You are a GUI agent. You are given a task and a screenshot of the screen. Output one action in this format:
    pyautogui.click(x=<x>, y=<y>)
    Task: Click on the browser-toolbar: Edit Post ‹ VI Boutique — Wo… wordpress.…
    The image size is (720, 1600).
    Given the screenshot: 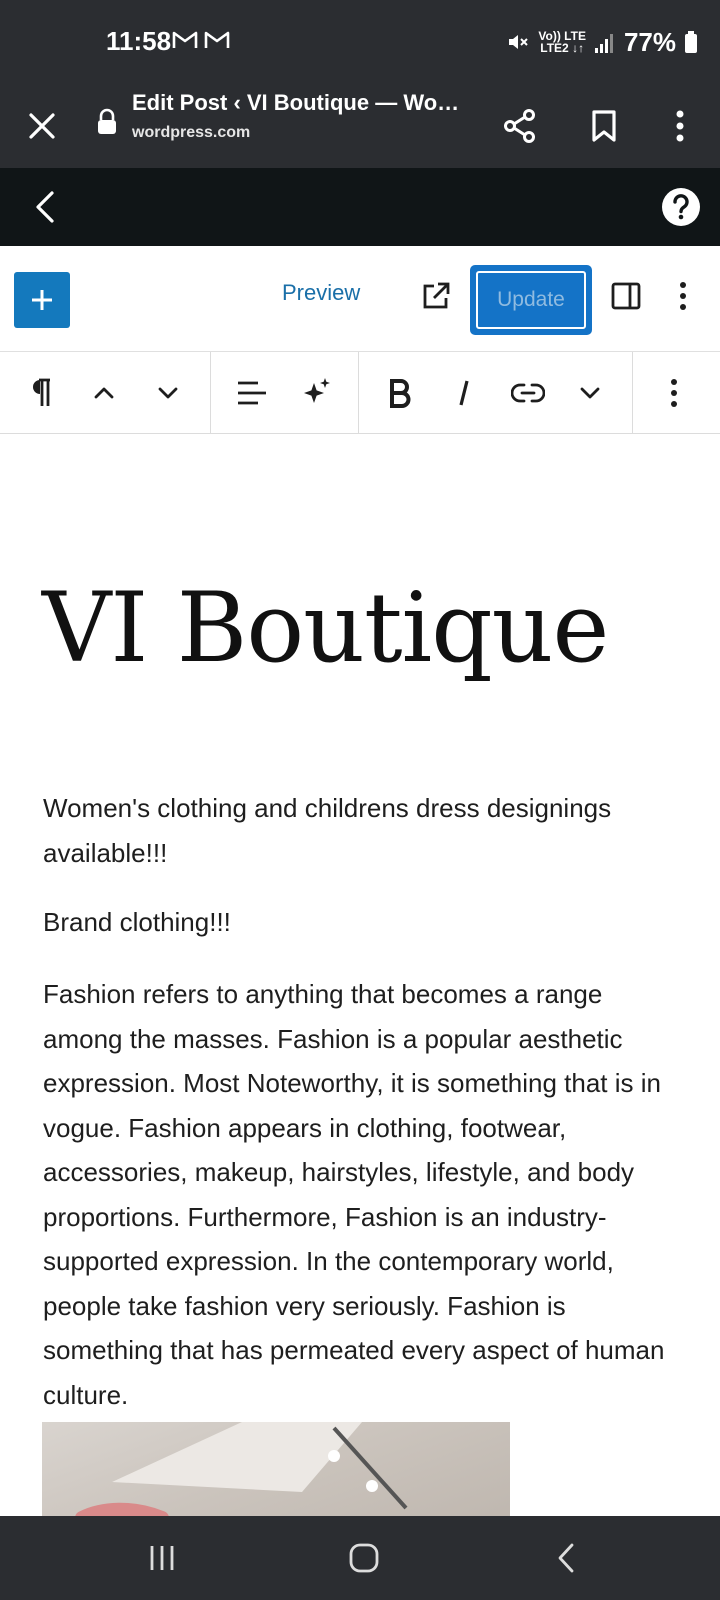 What is the action you would take?
    pyautogui.click(x=360, y=126)
    